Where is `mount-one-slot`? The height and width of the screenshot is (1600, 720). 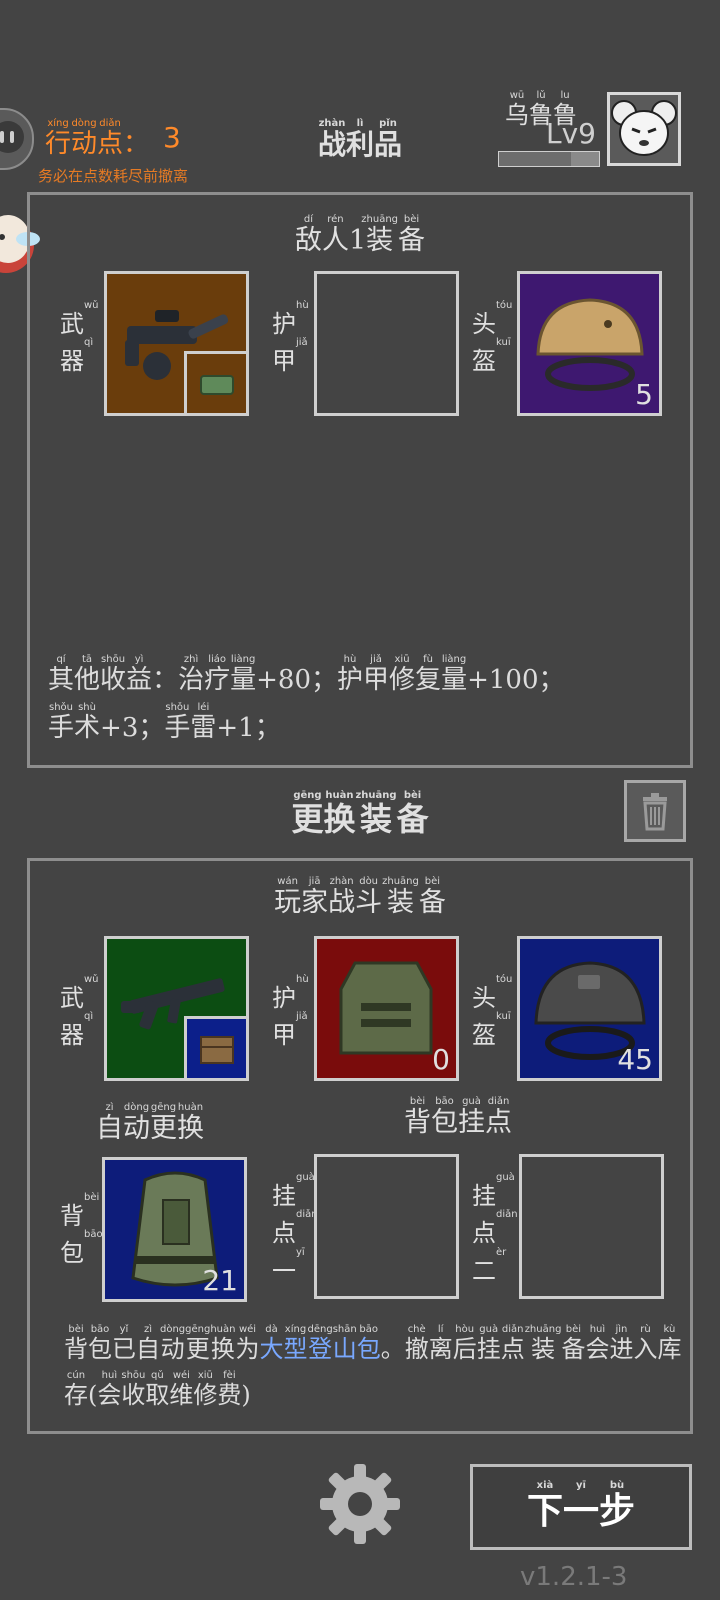
mount-one-slot is located at coordinates (386, 1226).